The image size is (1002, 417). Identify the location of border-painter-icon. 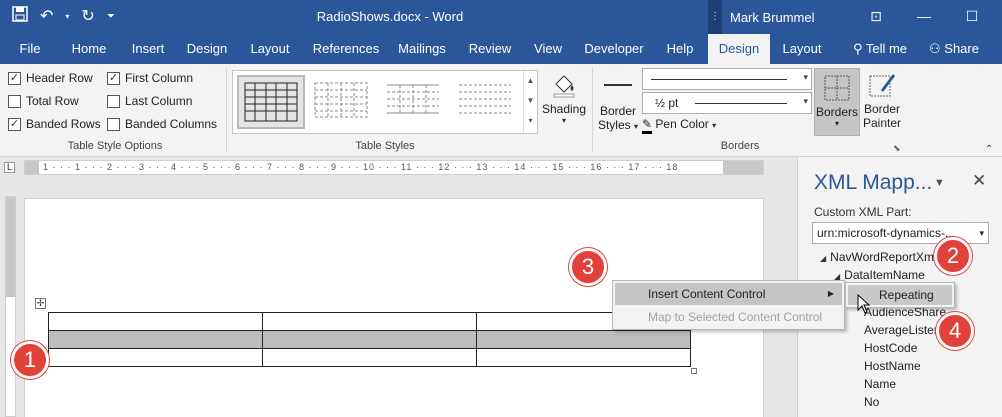
(882, 85).